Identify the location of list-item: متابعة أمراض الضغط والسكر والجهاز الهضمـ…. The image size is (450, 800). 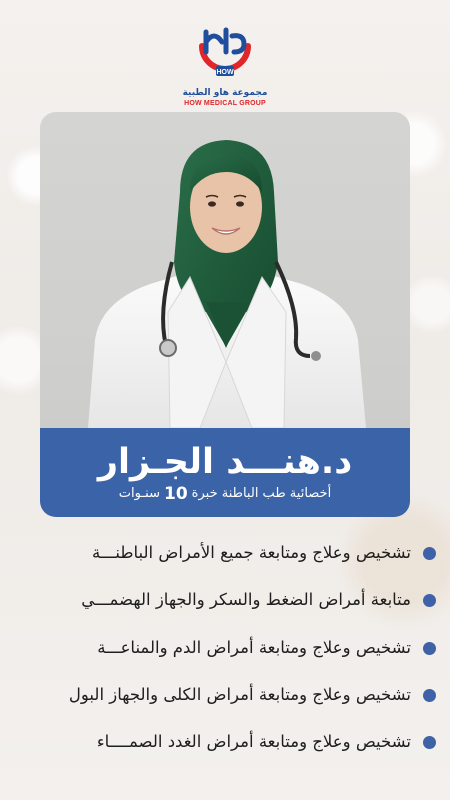
(225, 600).